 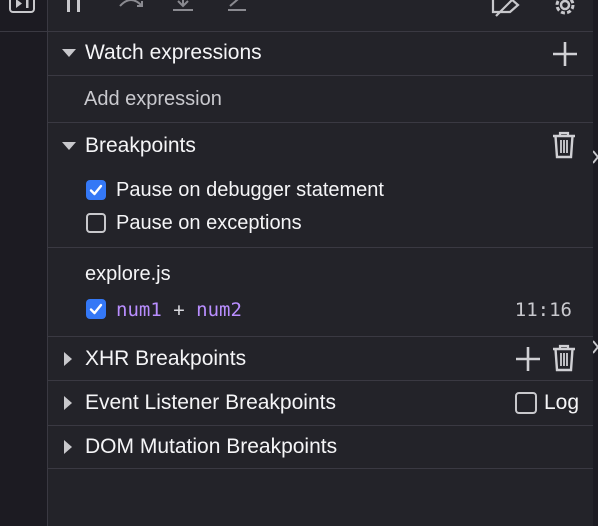 I want to click on dom-mutation-breakpoints-header: DOM Mutation Breakpoints, so click(x=320, y=447).